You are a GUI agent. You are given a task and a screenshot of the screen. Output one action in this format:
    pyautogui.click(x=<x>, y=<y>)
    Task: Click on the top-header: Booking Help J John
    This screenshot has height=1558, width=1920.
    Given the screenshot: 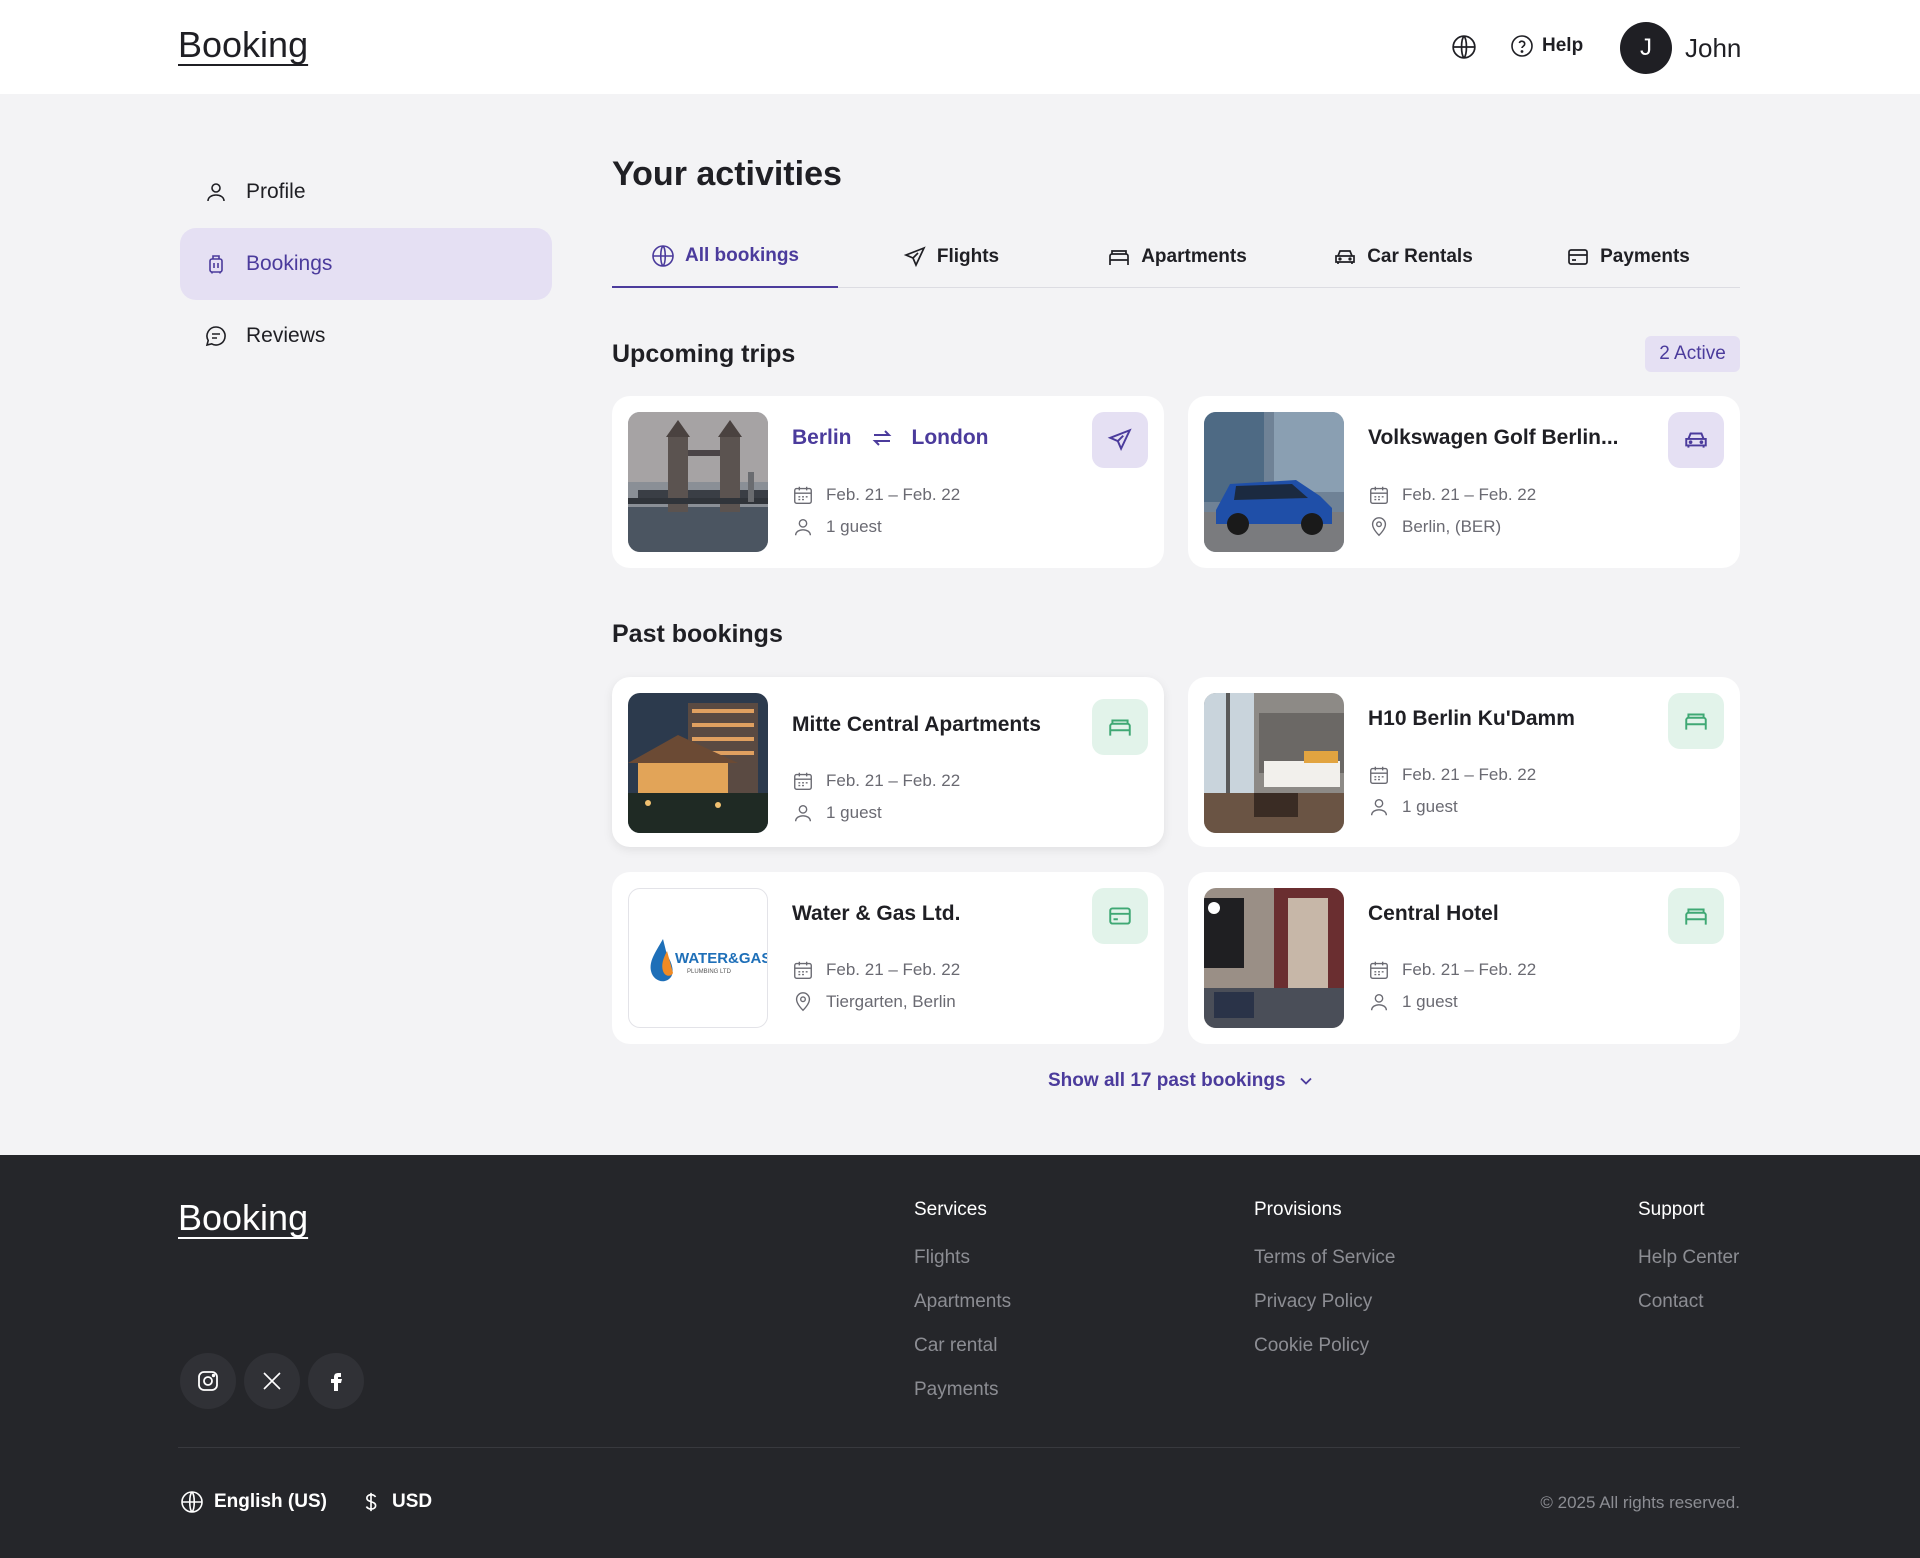 What is the action you would take?
    pyautogui.click(x=960, y=47)
    